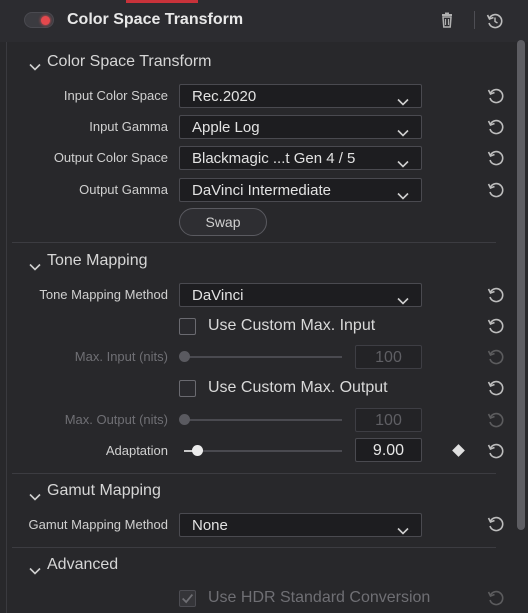 This screenshot has height=613, width=528. What do you see at coordinates (187, 326) in the screenshot?
I see `use-custom-max-input-checkbox` at bounding box center [187, 326].